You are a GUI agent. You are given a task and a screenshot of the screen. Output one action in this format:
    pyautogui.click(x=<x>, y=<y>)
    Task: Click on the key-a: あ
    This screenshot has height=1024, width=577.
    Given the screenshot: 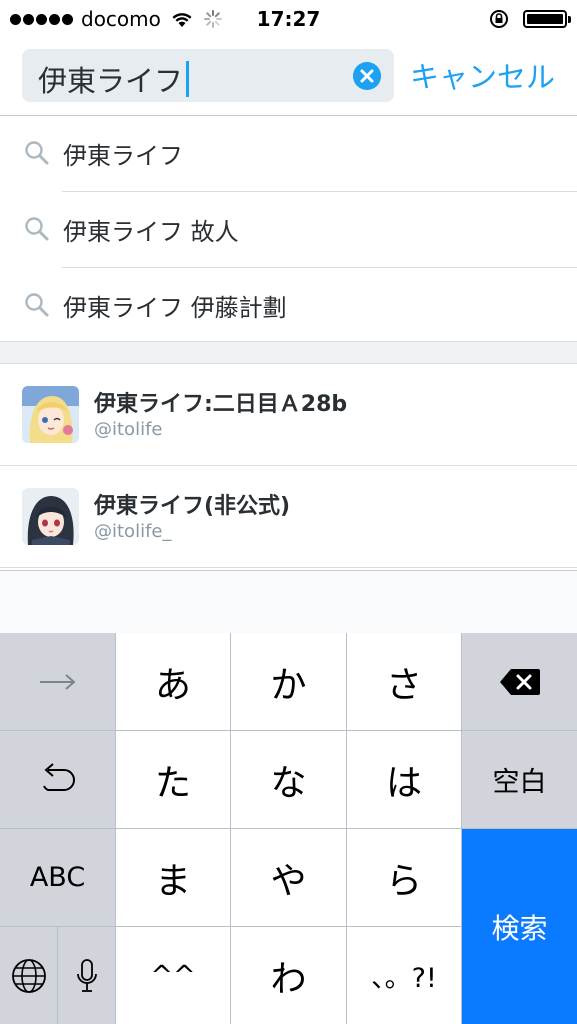 What is the action you would take?
    pyautogui.click(x=173, y=681)
    